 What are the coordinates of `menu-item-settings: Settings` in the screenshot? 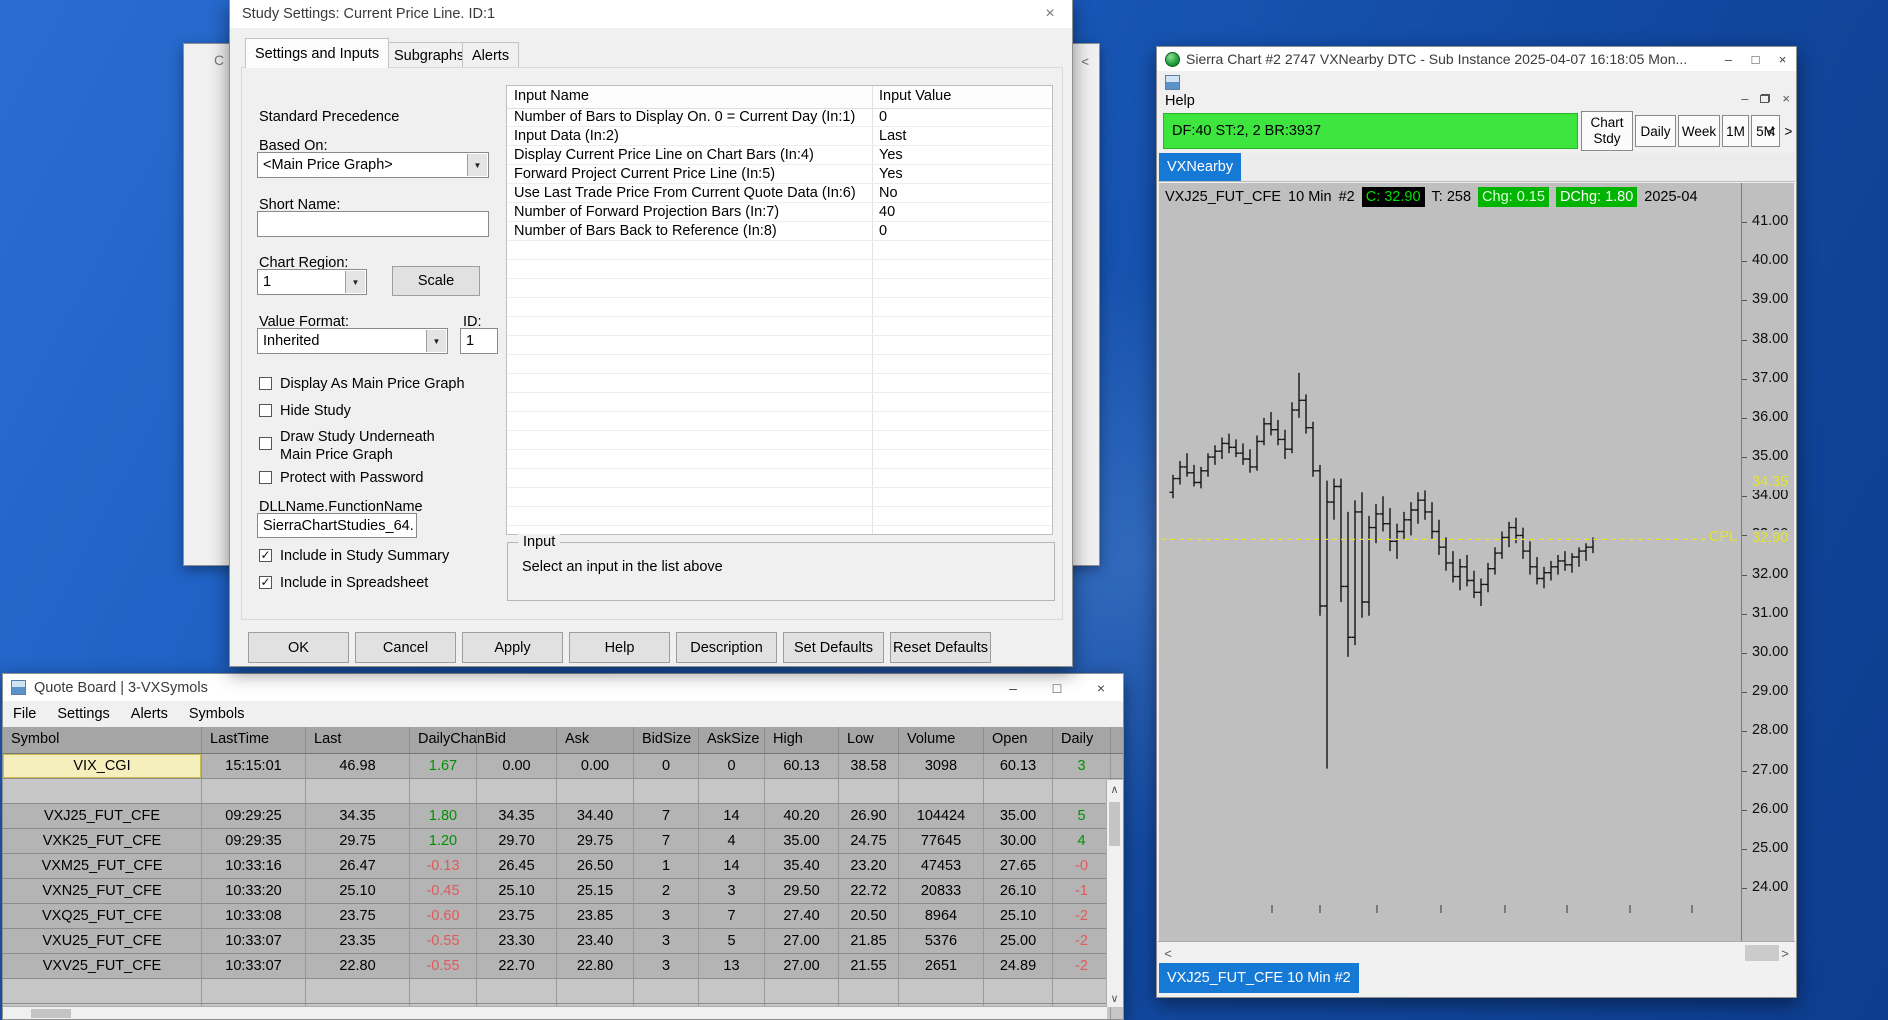 It's located at (83, 714).